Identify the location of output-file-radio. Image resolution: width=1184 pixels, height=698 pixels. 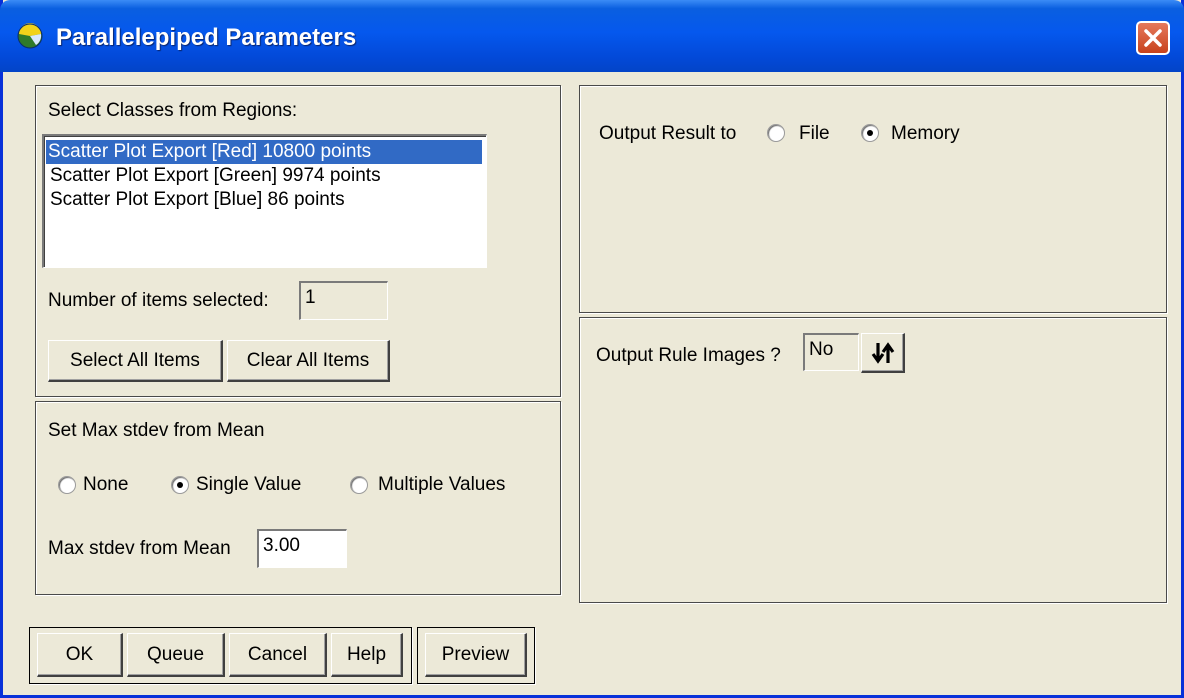
(776, 133).